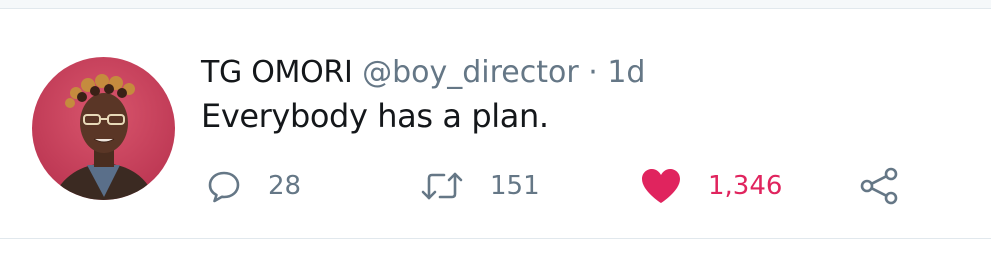 The height and width of the screenshot is (268, 991). I want to click on share-icon, so click(879, 186).